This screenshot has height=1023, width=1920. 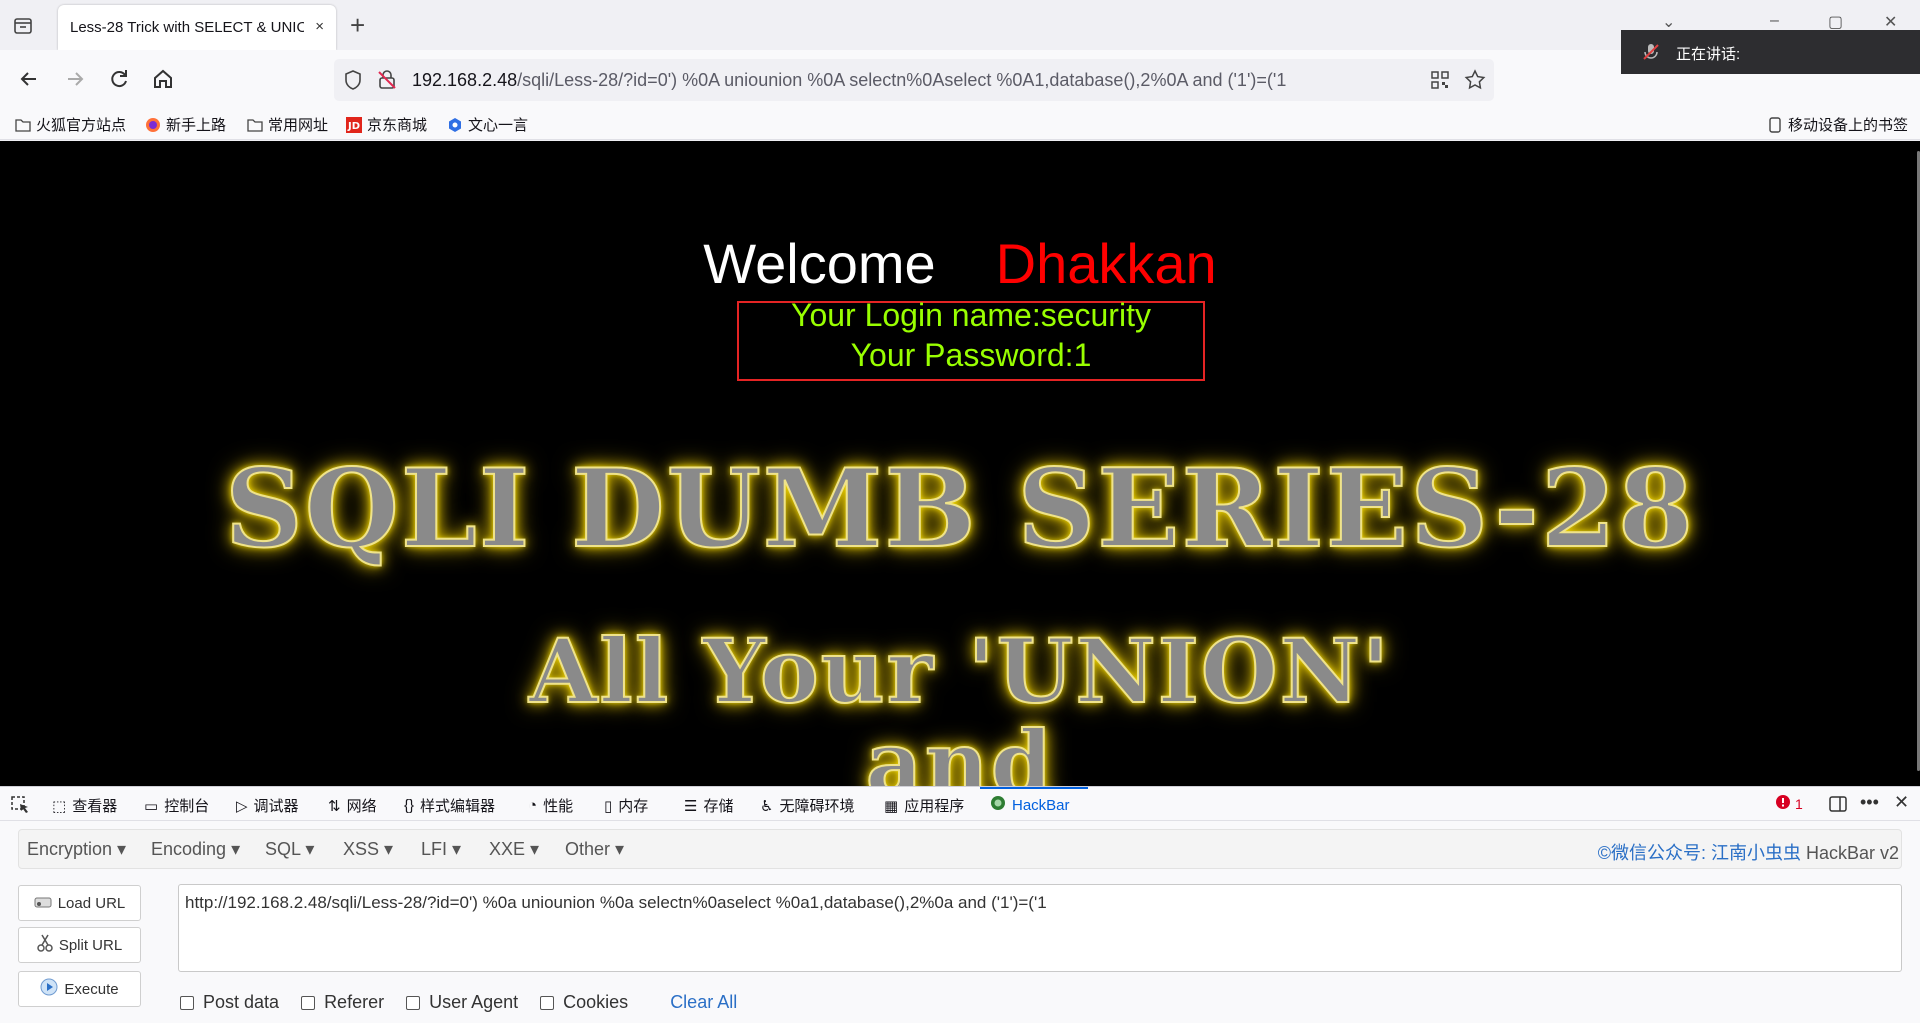 I want to click on devtools-tab-debugger: ▷ 调试器, so click(x=267, y=805).